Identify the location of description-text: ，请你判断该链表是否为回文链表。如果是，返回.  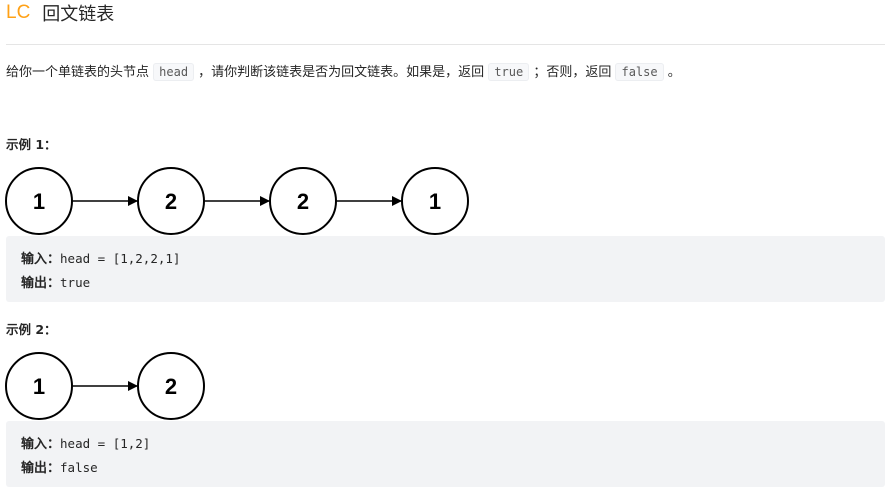
(341, 72).